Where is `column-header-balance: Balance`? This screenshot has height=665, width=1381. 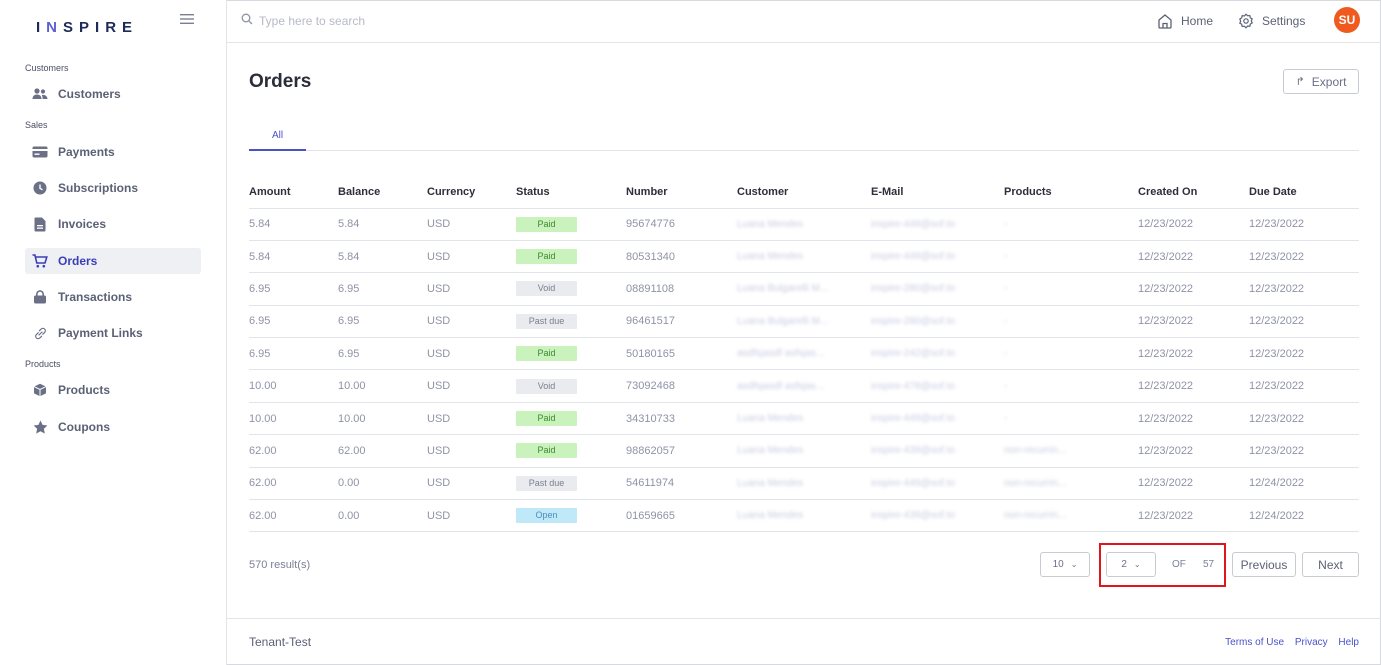
column-header-balance: Balance is located at coordinates (382, 197).